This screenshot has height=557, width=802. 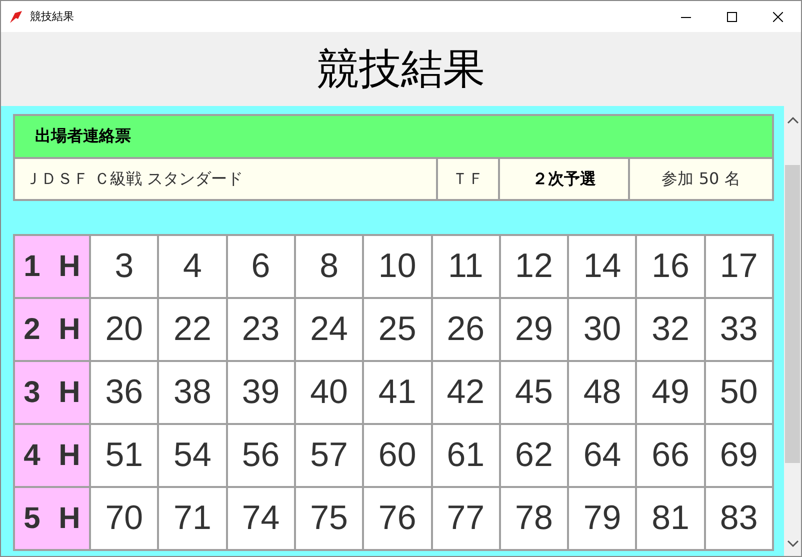 I want to click on number-cell: 79, so click(x=602, y=518).